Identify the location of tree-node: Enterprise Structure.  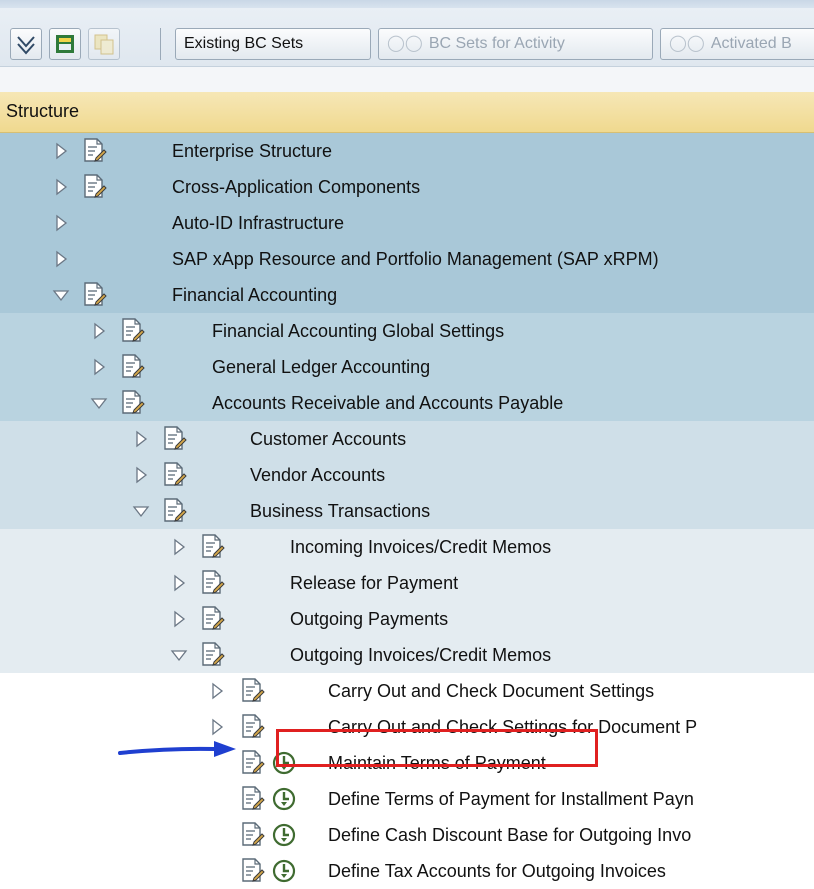
(407, 151).